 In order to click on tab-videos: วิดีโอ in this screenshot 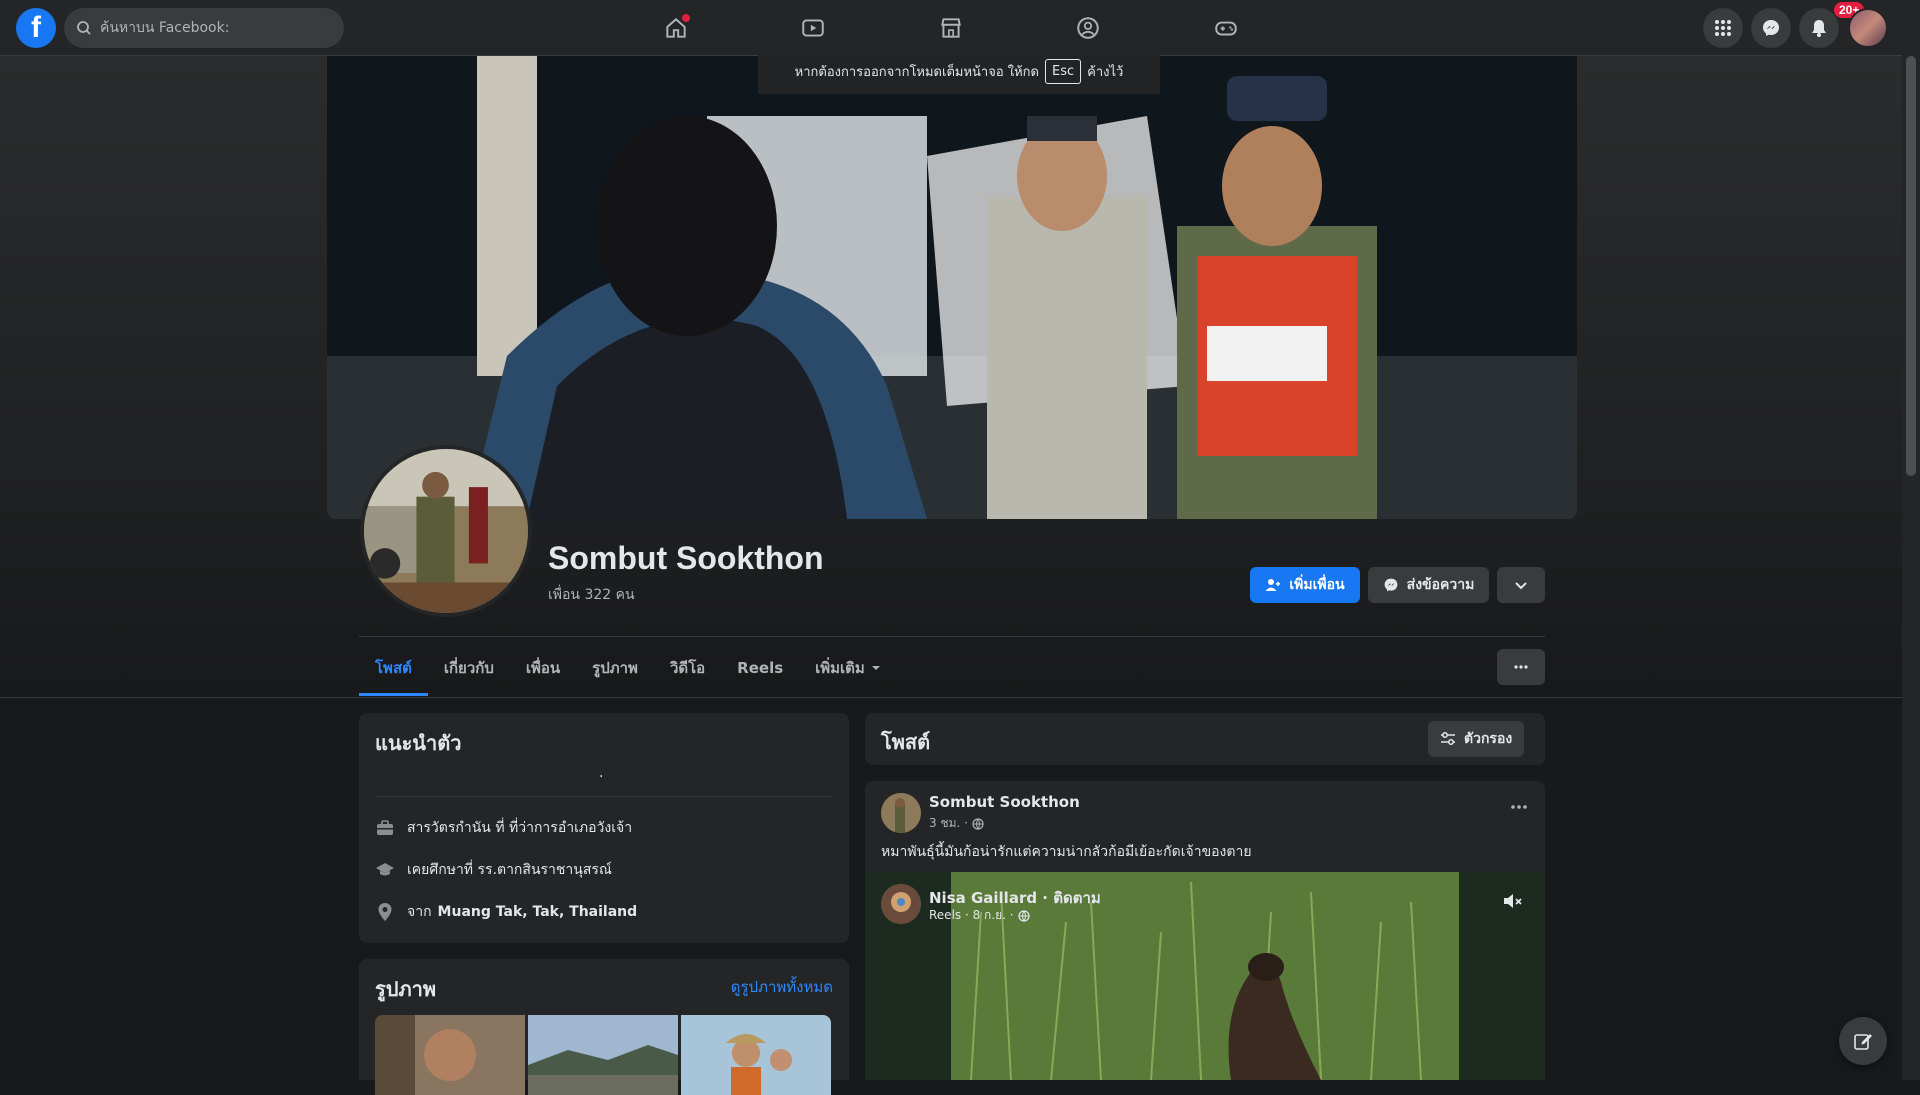, I will do `click(687, 668)`.